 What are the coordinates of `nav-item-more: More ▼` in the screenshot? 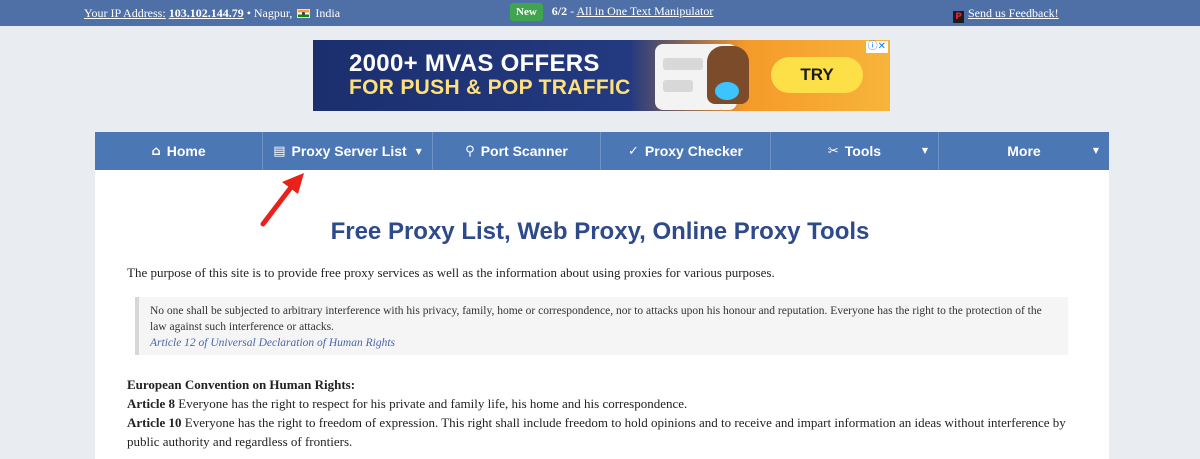 It's located at (1024, 151).